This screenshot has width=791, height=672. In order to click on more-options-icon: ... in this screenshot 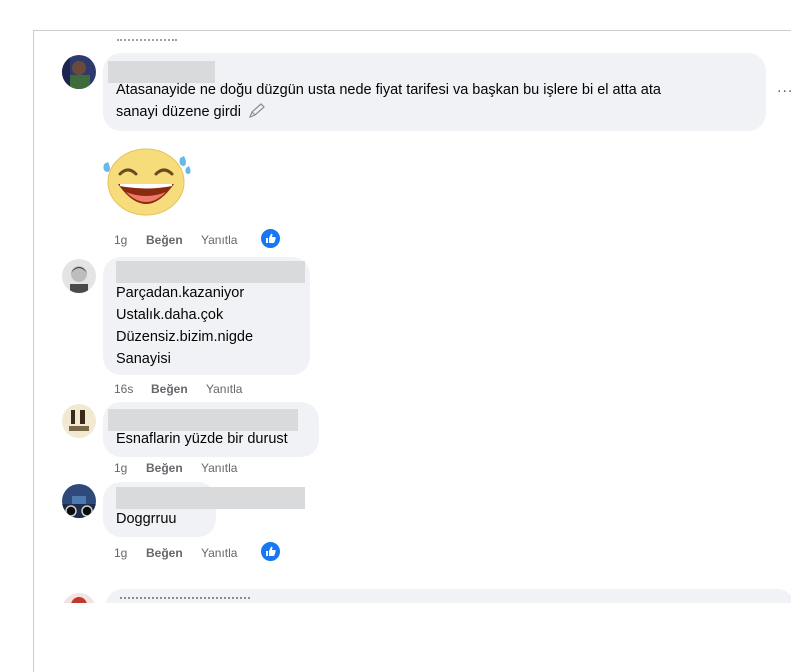, I will do `click(784, 88)`.